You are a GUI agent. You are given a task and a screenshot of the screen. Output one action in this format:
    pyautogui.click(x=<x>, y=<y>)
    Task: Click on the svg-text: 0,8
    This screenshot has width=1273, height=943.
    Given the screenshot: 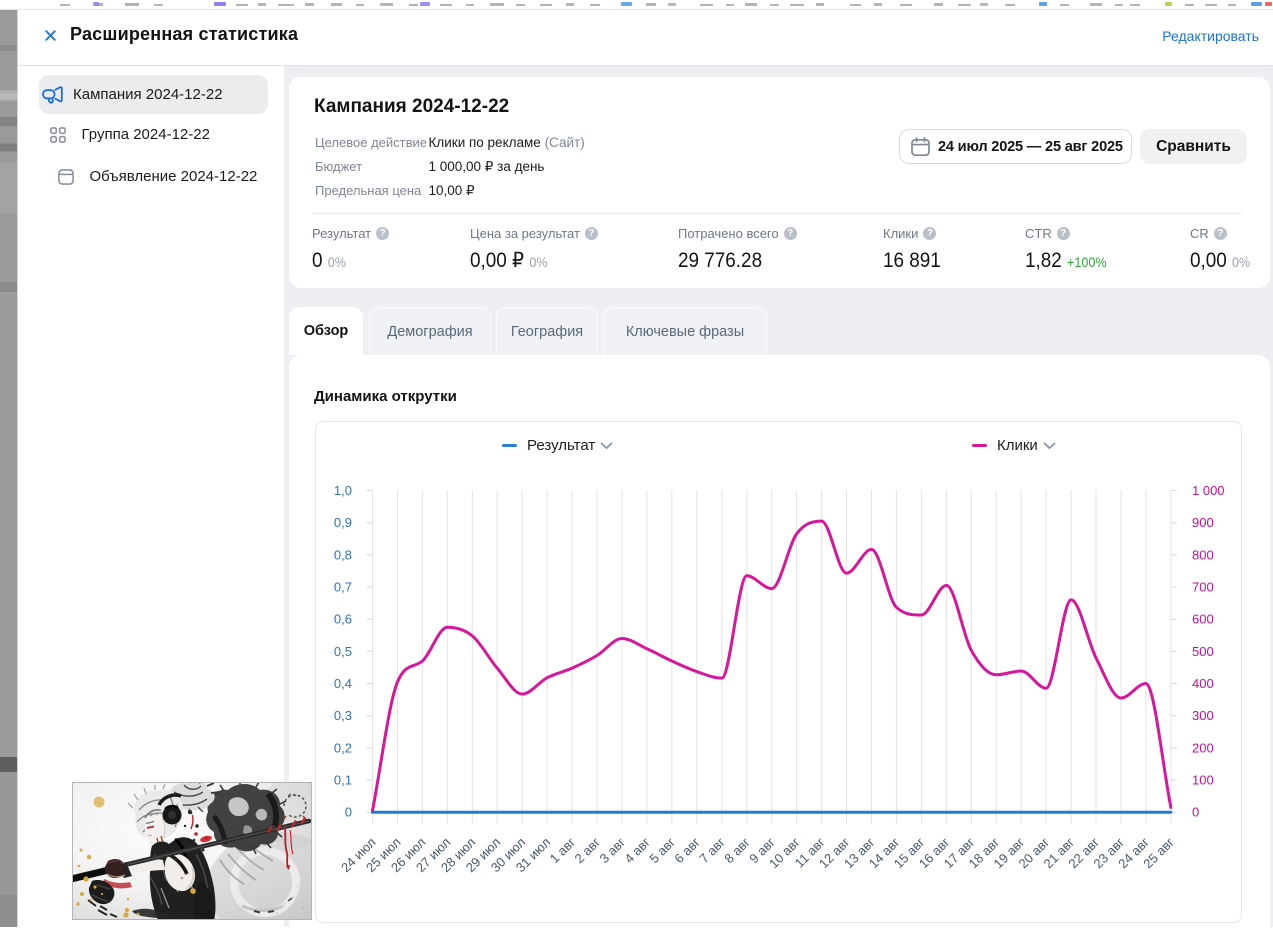 What is the action you would take?
    pyautogui.click(x=343, y=554)
    